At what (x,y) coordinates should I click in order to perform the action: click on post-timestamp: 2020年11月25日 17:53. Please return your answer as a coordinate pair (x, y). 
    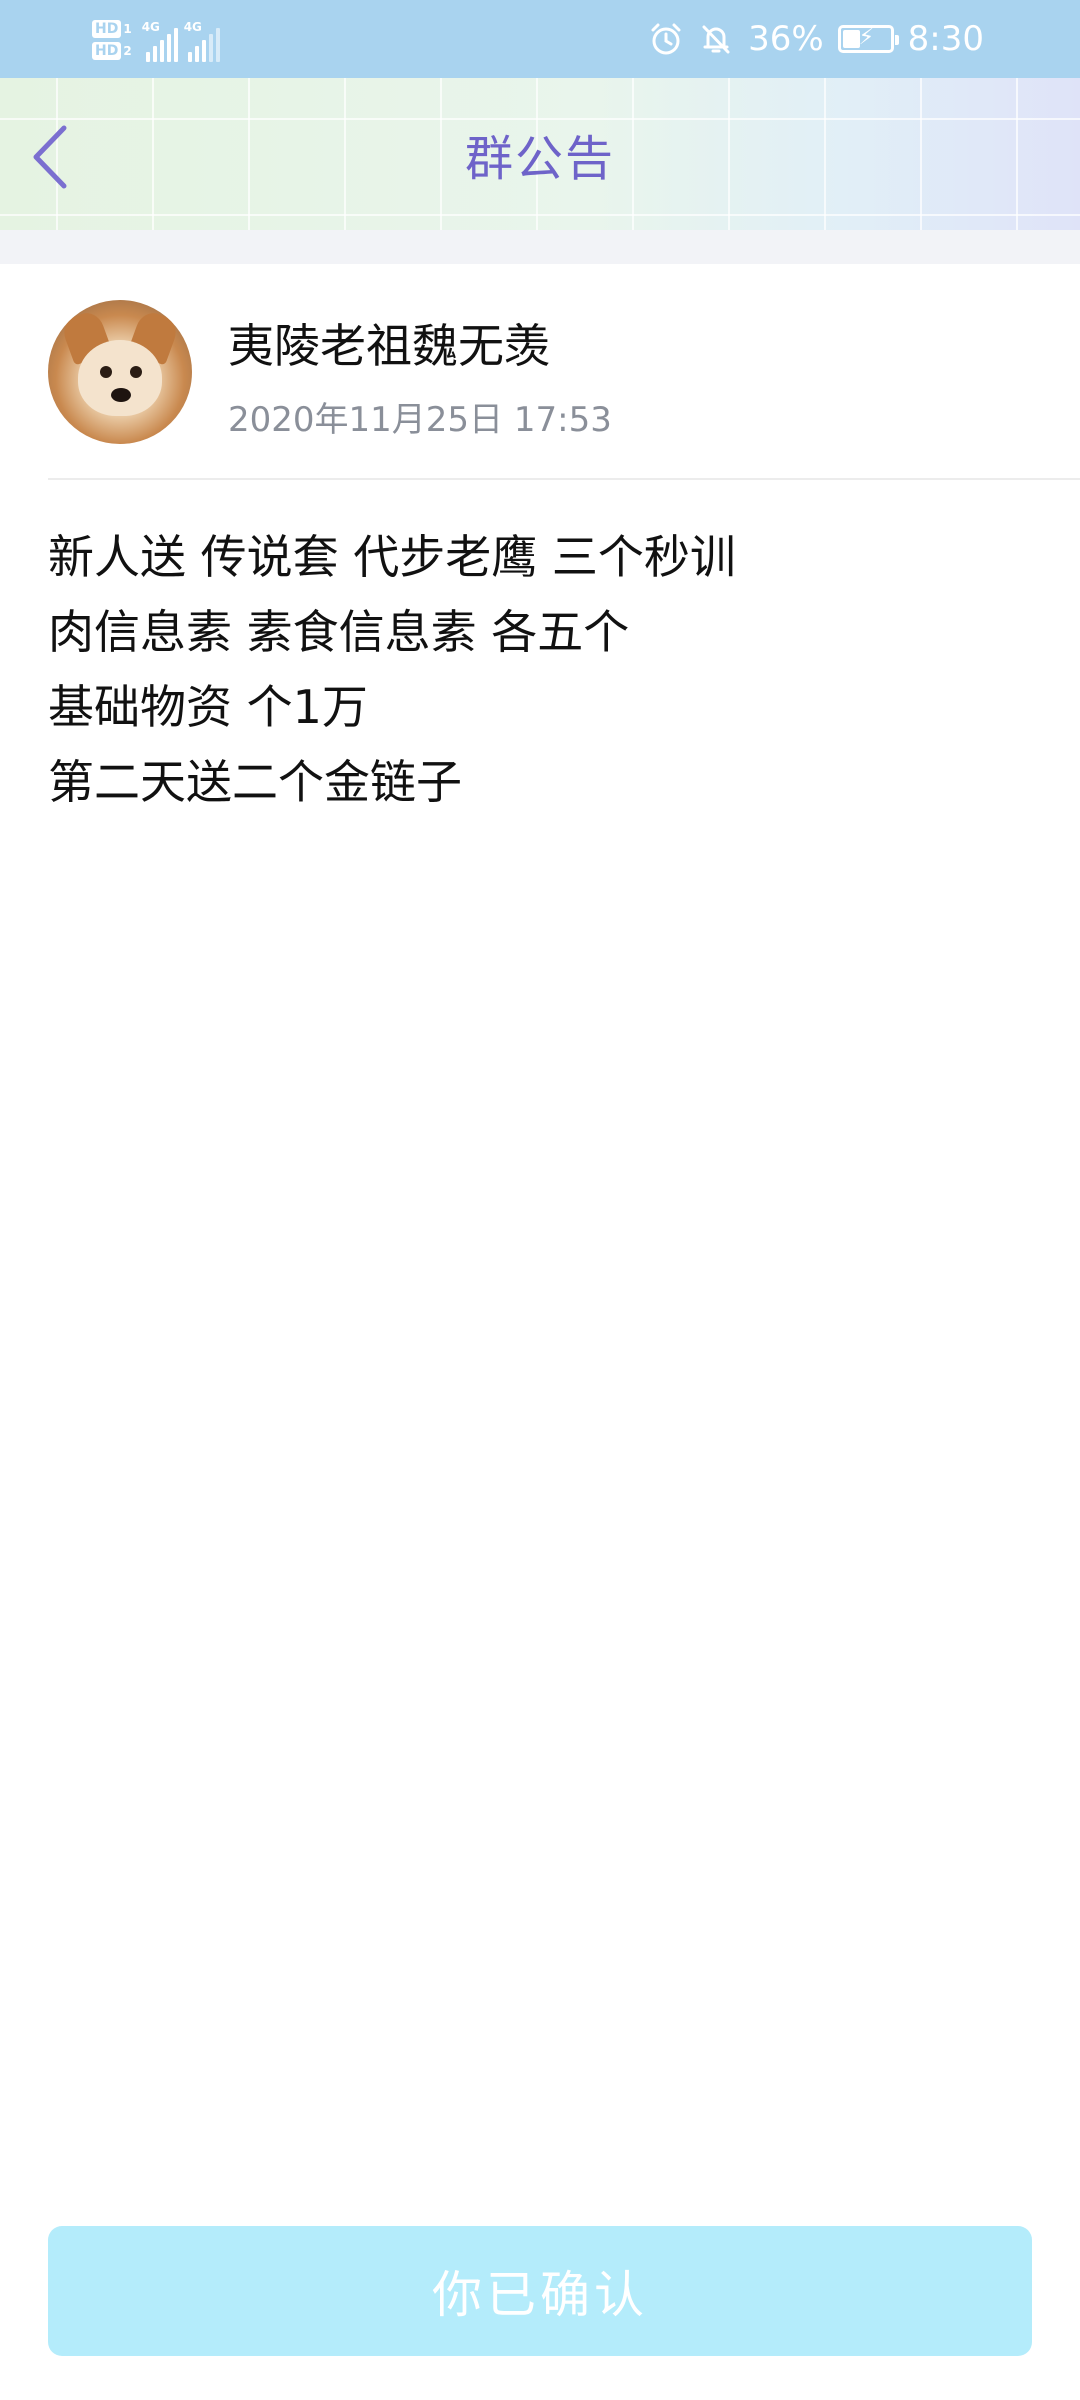
    Looking at the image, I should click on (420, 420).